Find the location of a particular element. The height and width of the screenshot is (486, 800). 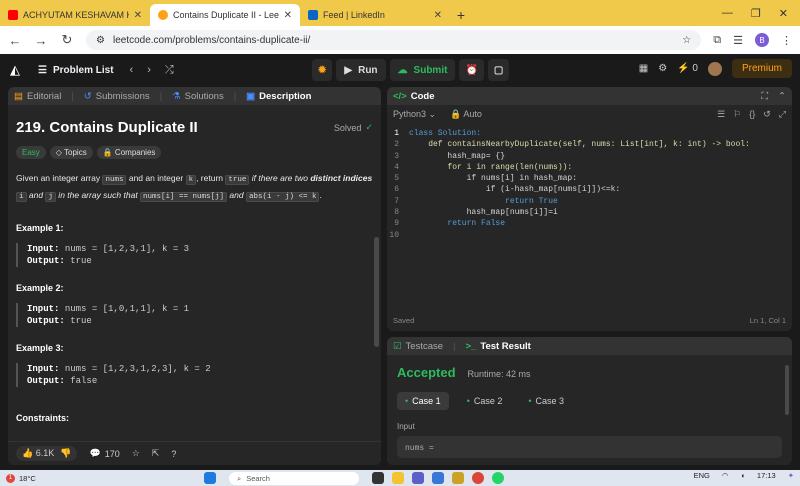

fullscreen-icon: ⤢ is located at coordinates (782, 114).